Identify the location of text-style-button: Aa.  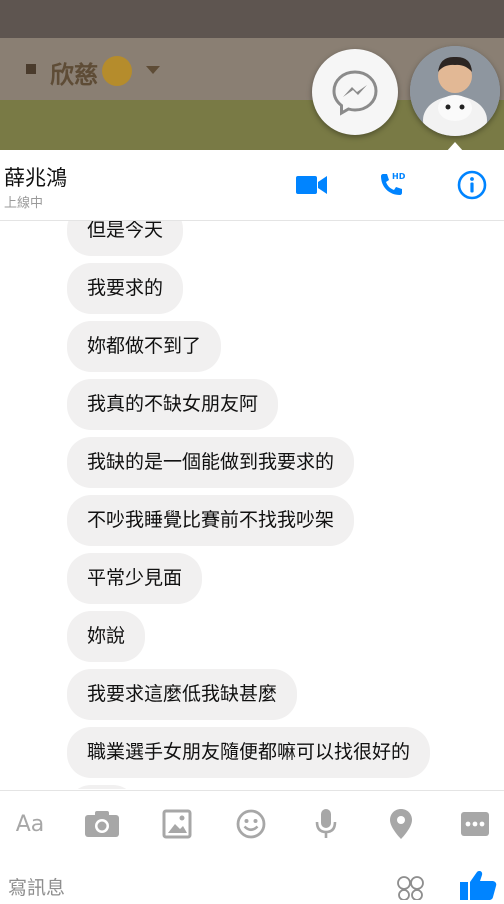
(30, 824).